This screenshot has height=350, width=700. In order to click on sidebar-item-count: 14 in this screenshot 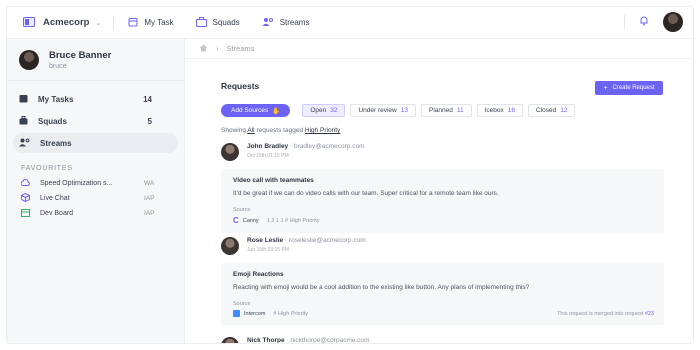, I will do `click(147, 99)`.